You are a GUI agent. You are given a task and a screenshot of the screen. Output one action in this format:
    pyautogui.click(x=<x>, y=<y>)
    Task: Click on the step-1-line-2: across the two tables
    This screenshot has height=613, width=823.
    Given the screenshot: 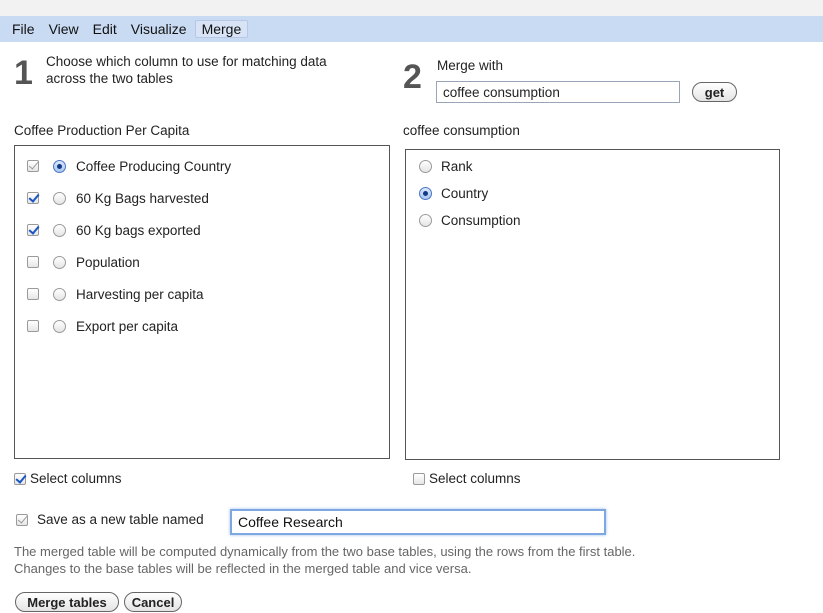 What is the action you would take?
    pyautogui.click(x=109, y=78)
    